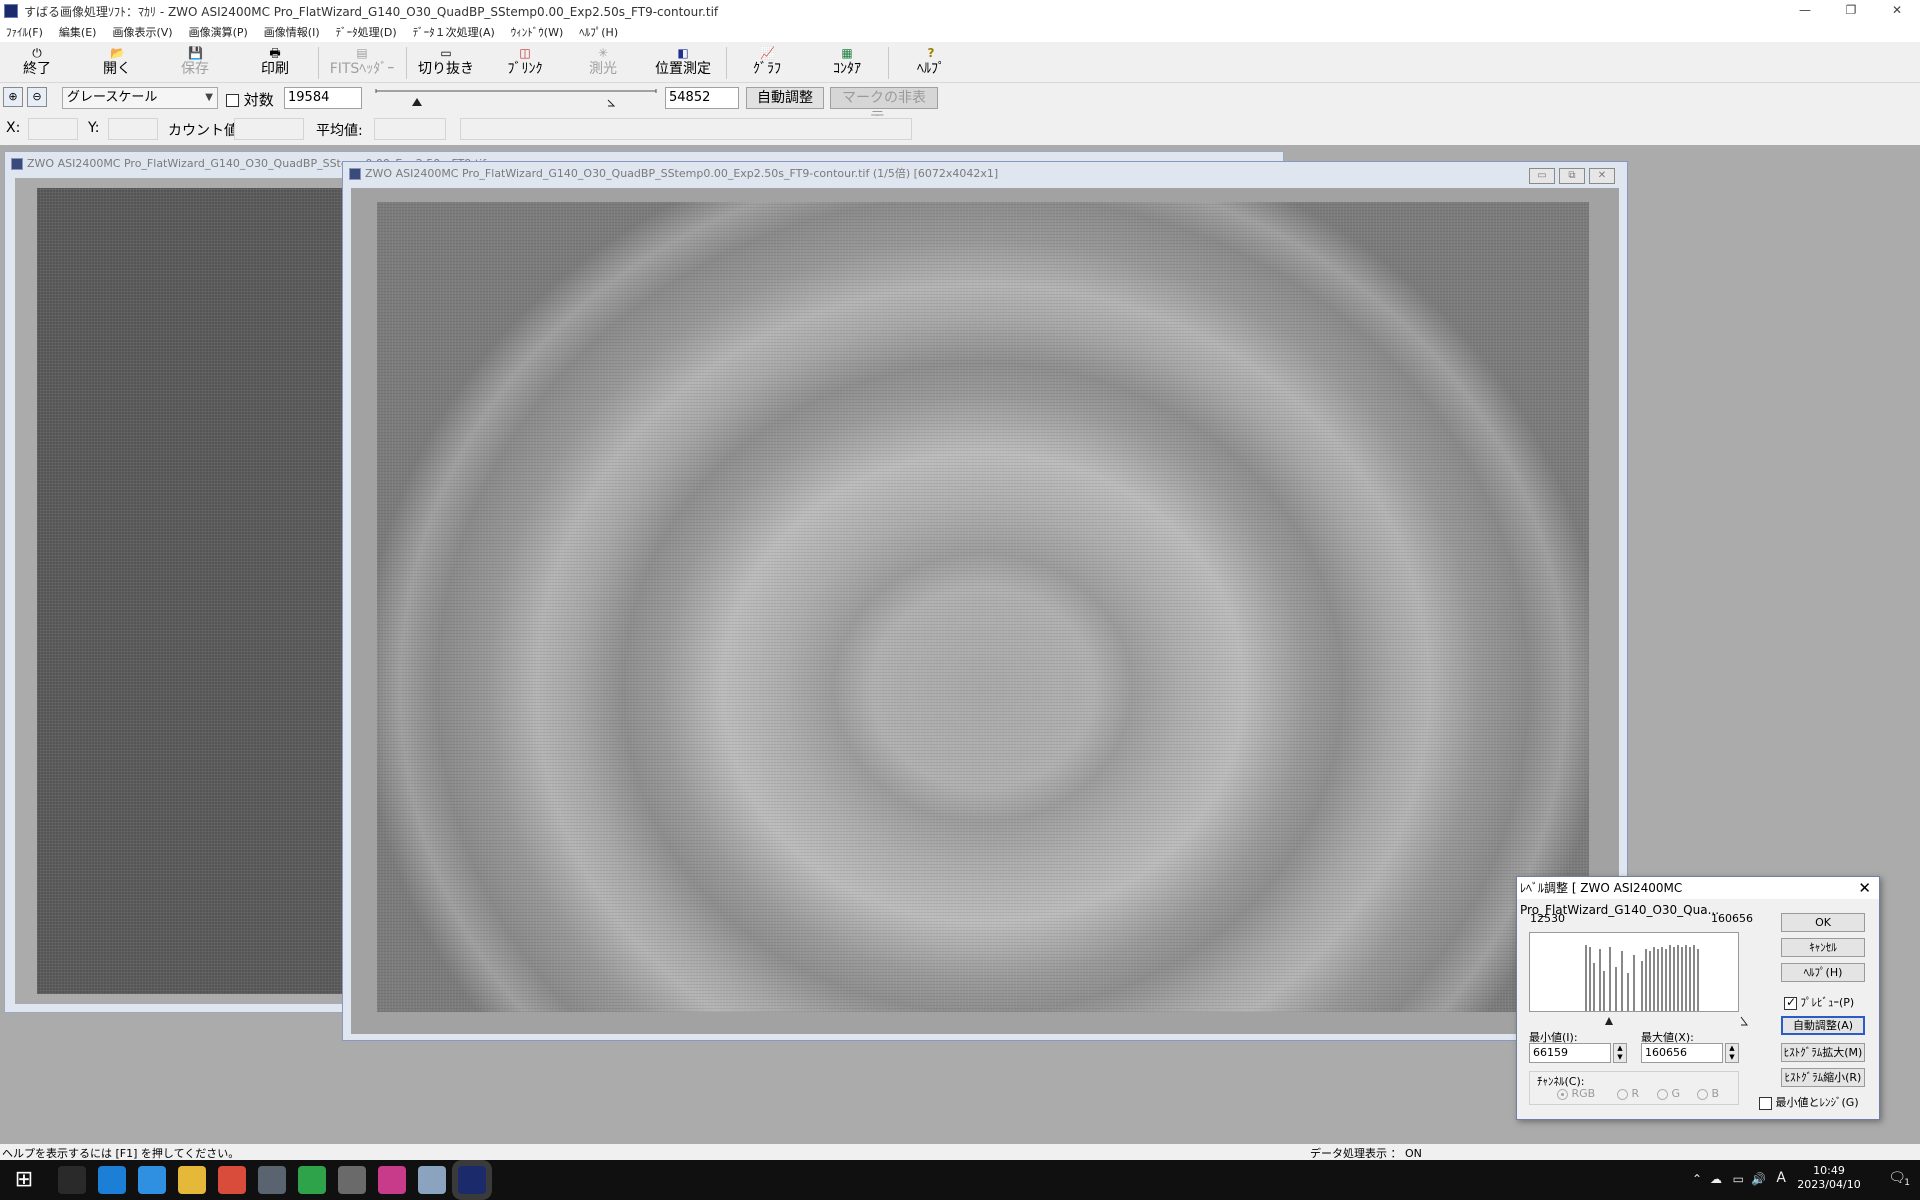  I want to click on image-window-icon, so click(355, 174).